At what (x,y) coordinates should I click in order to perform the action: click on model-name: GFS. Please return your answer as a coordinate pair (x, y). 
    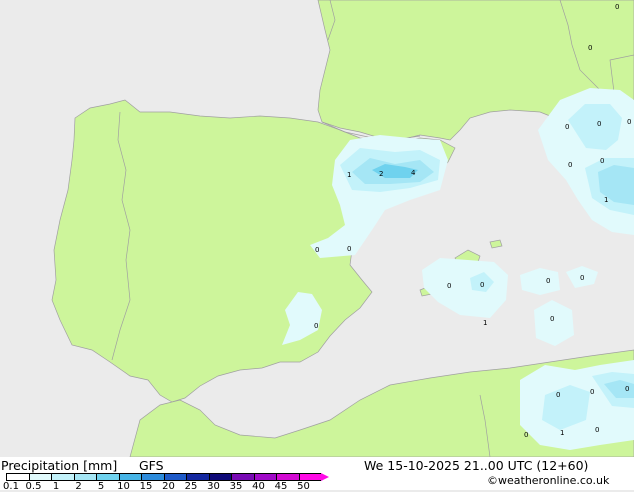
    Looking at the image, I should click on (151, 465).